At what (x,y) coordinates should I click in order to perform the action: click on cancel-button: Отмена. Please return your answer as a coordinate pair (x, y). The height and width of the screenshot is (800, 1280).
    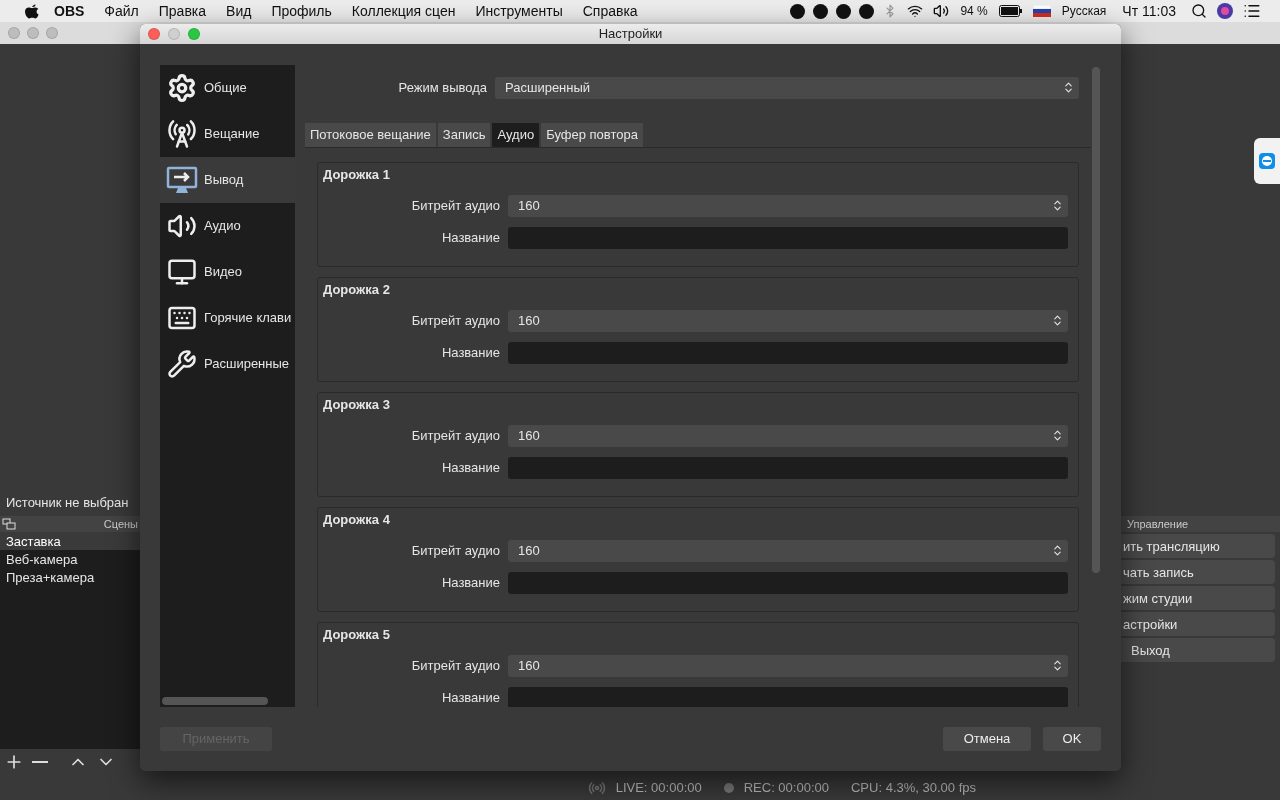
    Looking at the image, I should click on (987, 738).